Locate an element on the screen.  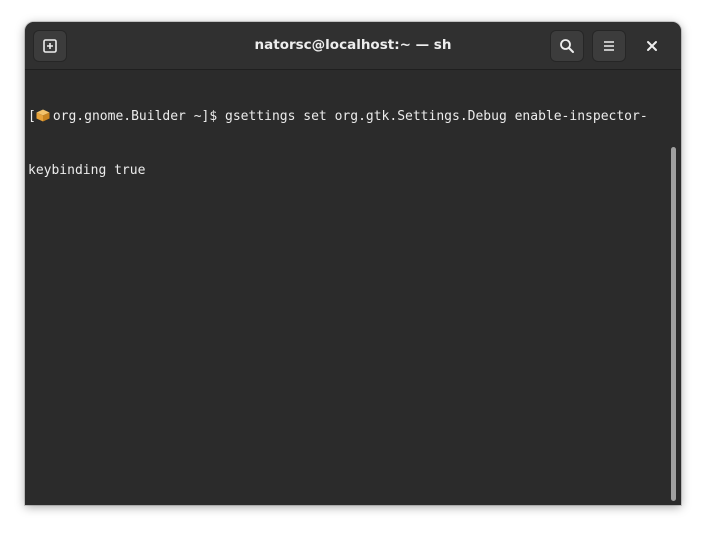
new-tab-button is located at coordinates (50, 46).